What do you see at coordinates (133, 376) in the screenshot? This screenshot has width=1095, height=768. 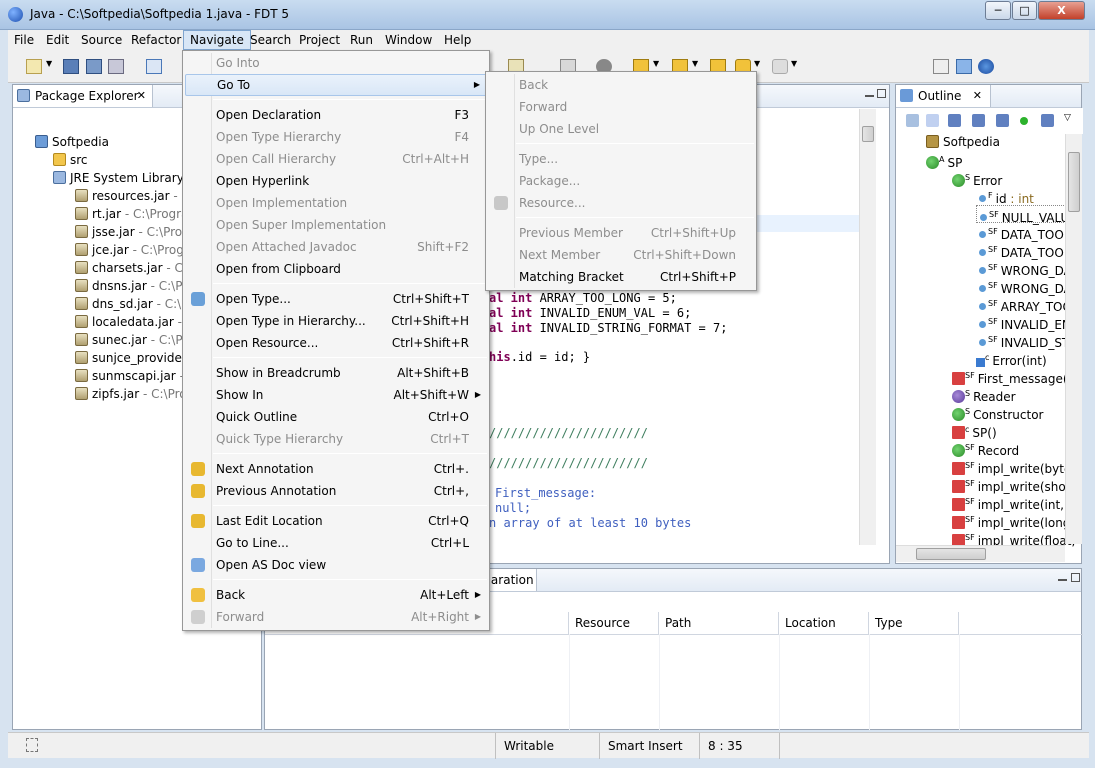 I see `tree-item: sunmscapi.jar - (` at bounding box center [133, 376].